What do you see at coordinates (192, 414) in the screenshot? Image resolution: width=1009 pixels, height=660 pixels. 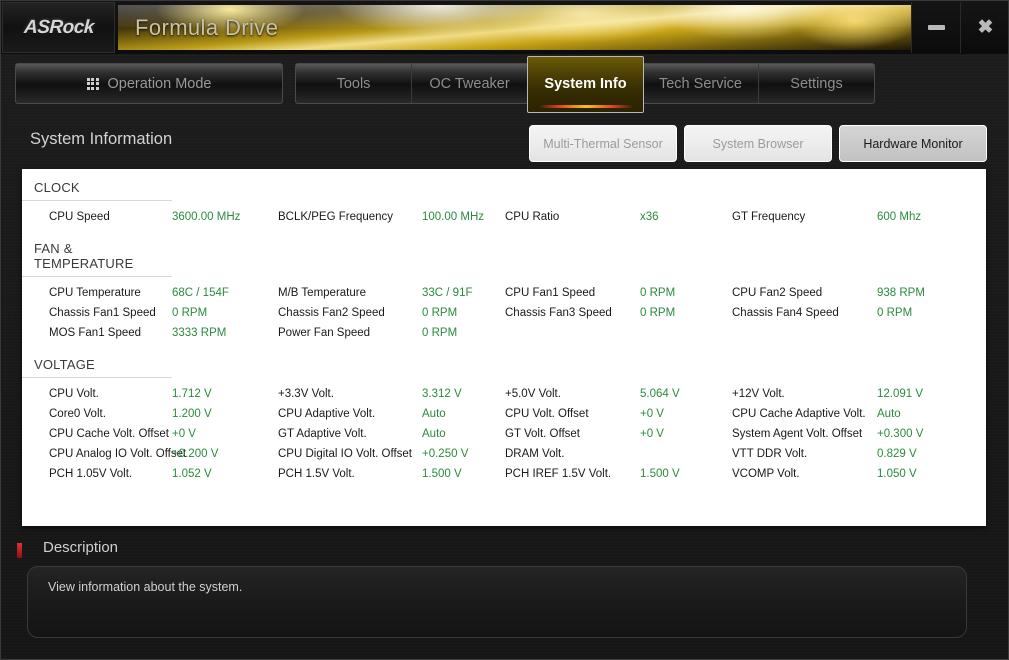 I see `field-value: 1.200 V` at bounding box center [192, 414].